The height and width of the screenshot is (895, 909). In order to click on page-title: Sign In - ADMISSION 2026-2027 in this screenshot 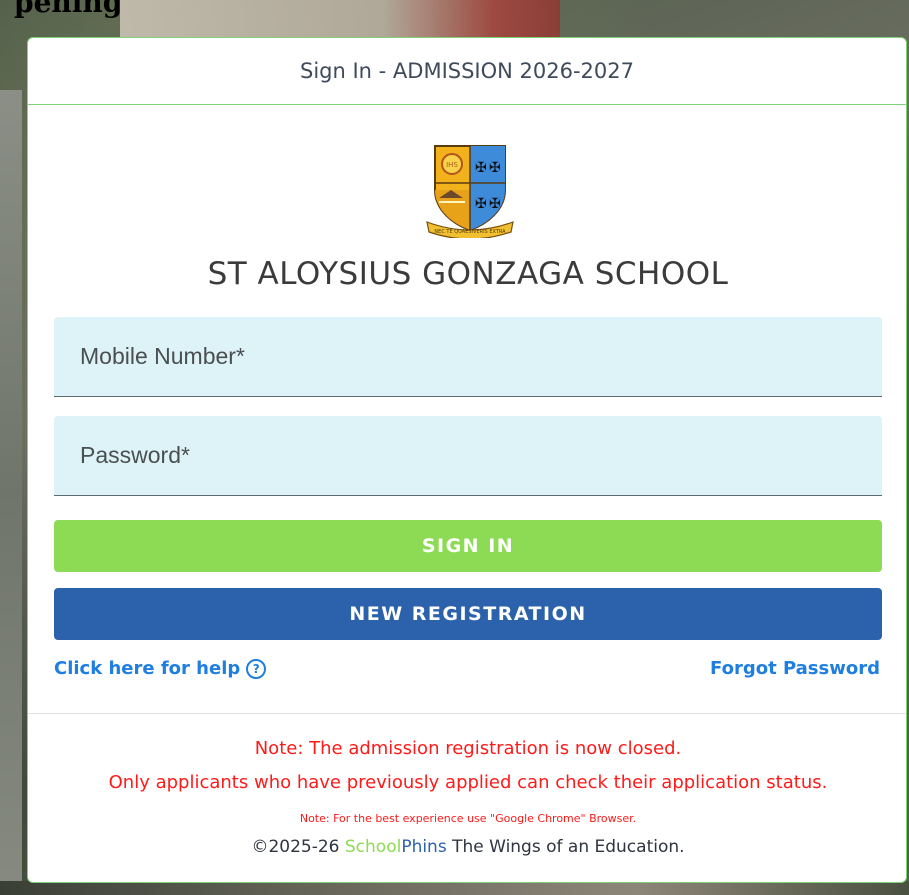, I will do `click(467, 71)`.